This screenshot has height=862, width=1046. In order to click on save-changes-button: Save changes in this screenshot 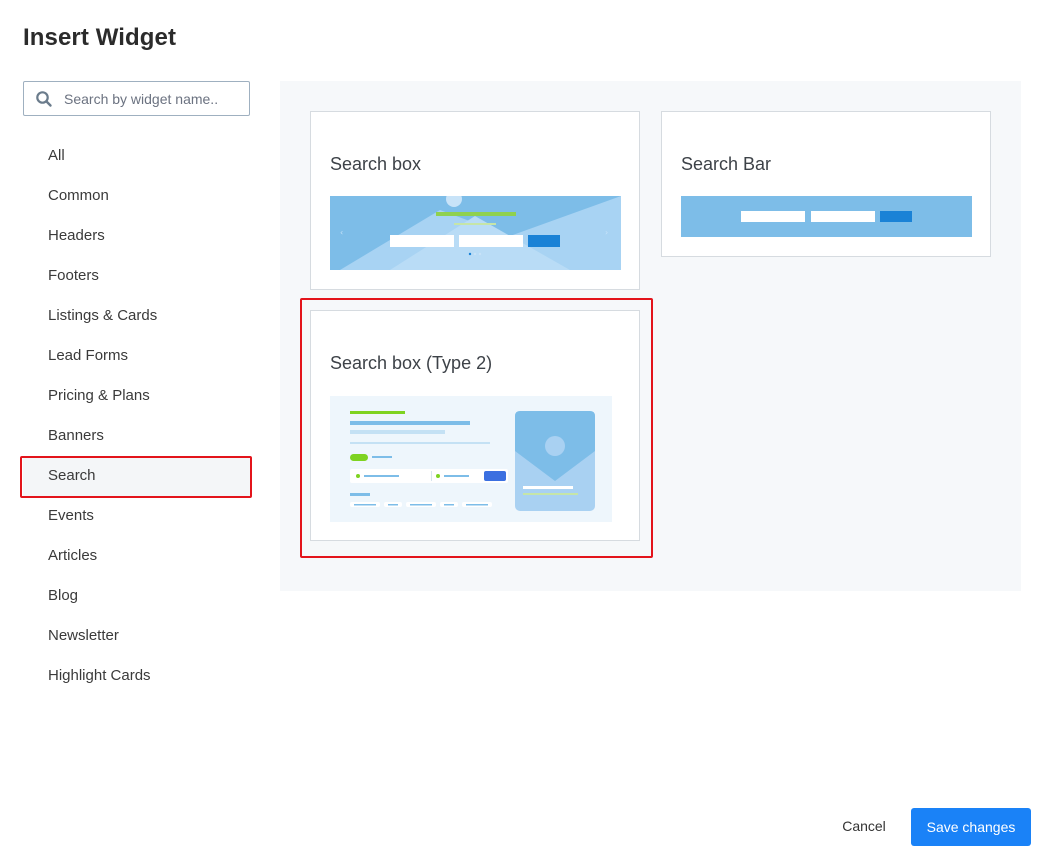, I will do `click(971, 827)`.